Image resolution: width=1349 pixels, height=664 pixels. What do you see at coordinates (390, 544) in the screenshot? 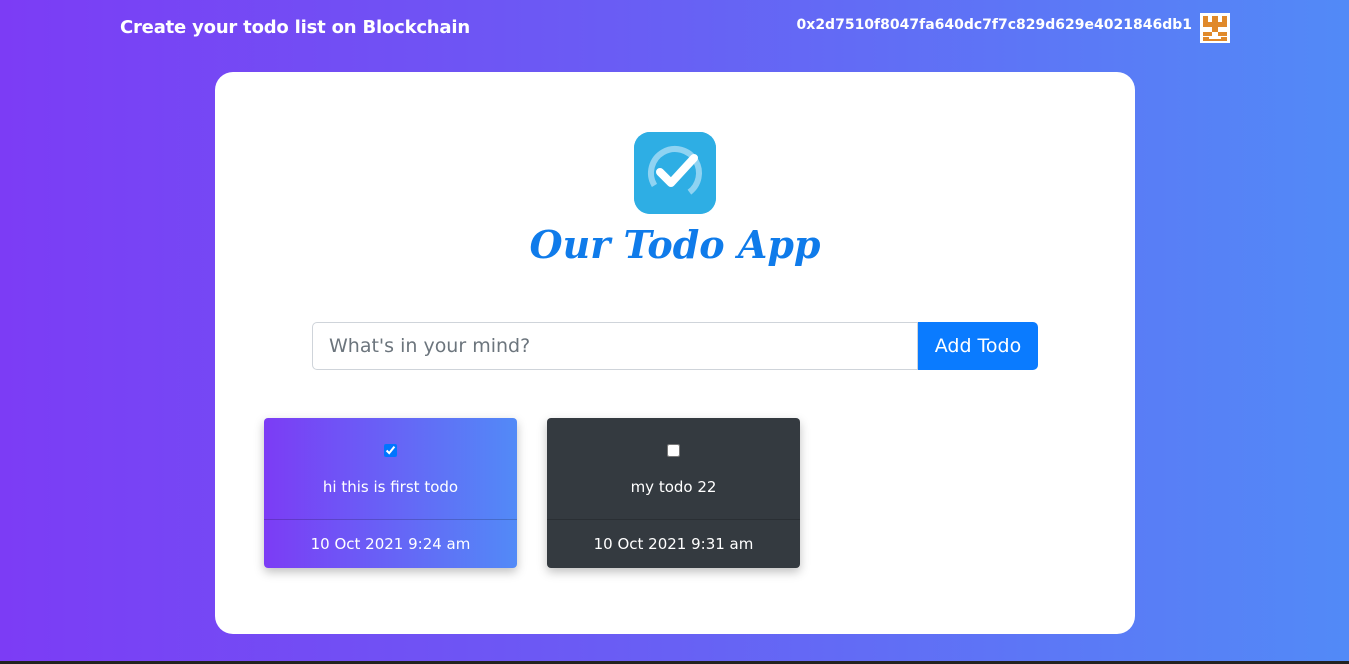
I see `todo-date: 10 Oct 2021 9:24 am` at bounding box center [390, 544].